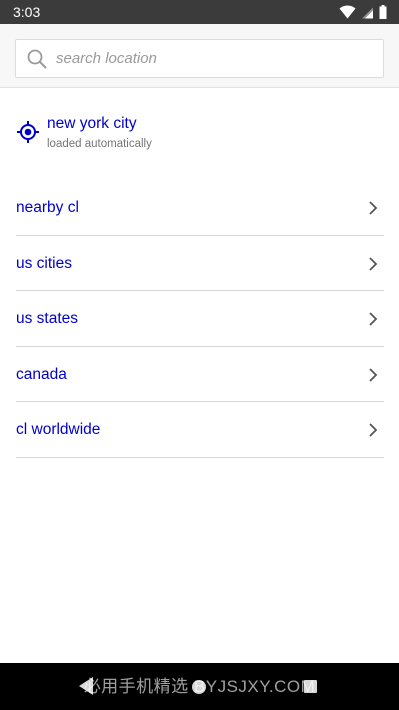  I want to click on battery-icon, so click(383, 12).